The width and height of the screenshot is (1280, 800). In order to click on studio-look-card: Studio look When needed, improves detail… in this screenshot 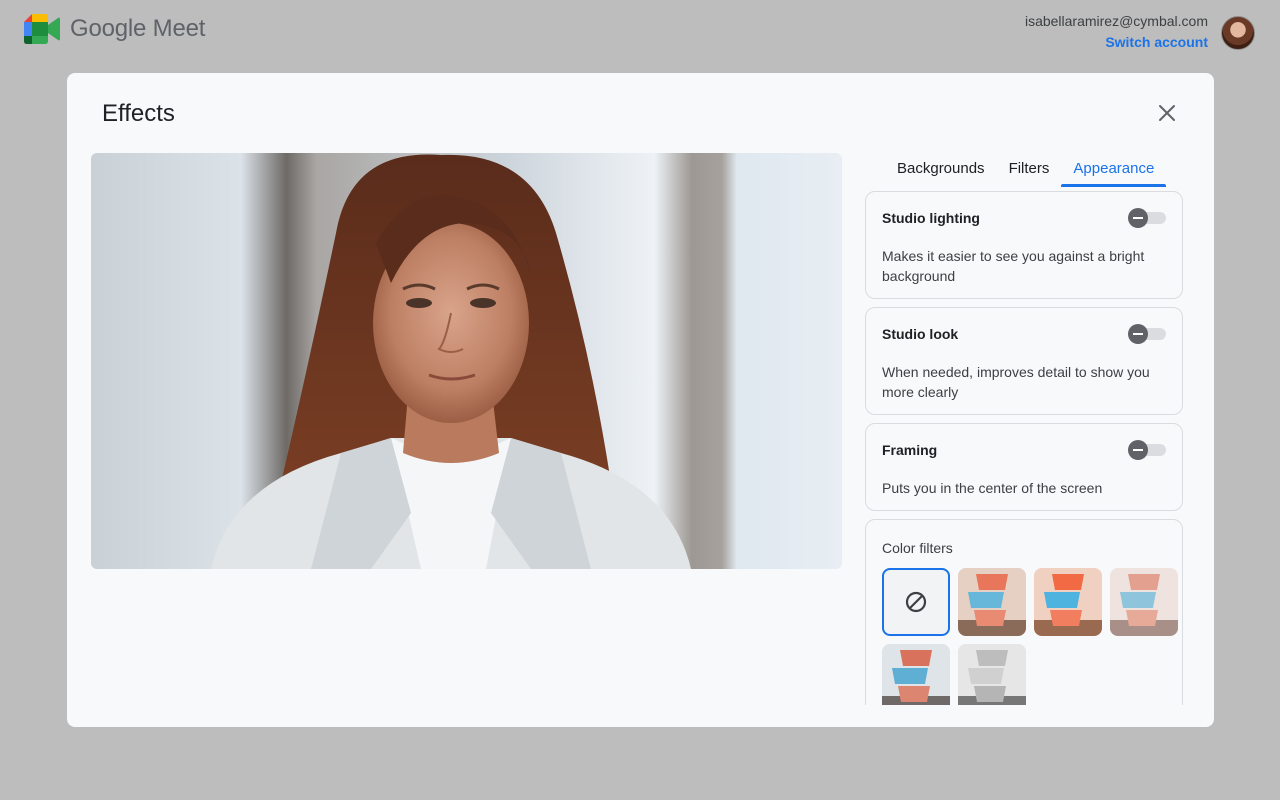, I will do `click(1024, 361)`.